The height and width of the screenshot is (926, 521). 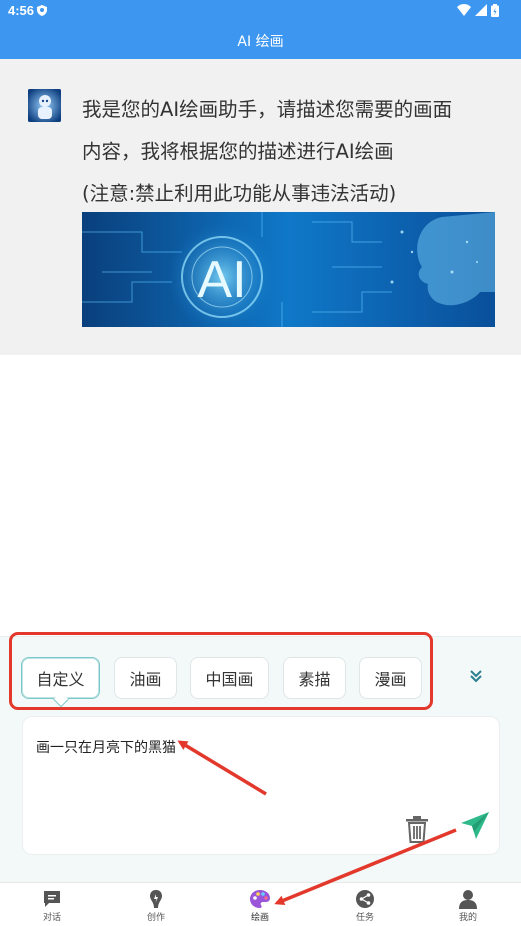 What do you see at coordinates (221, 280) in the screenshot?
I see `banner-text: AI` at bounding box center [221, 280].